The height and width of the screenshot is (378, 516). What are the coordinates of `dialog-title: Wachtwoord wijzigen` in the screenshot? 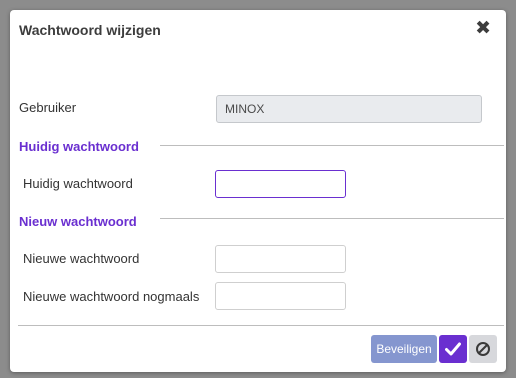 It's located at (90, 30).